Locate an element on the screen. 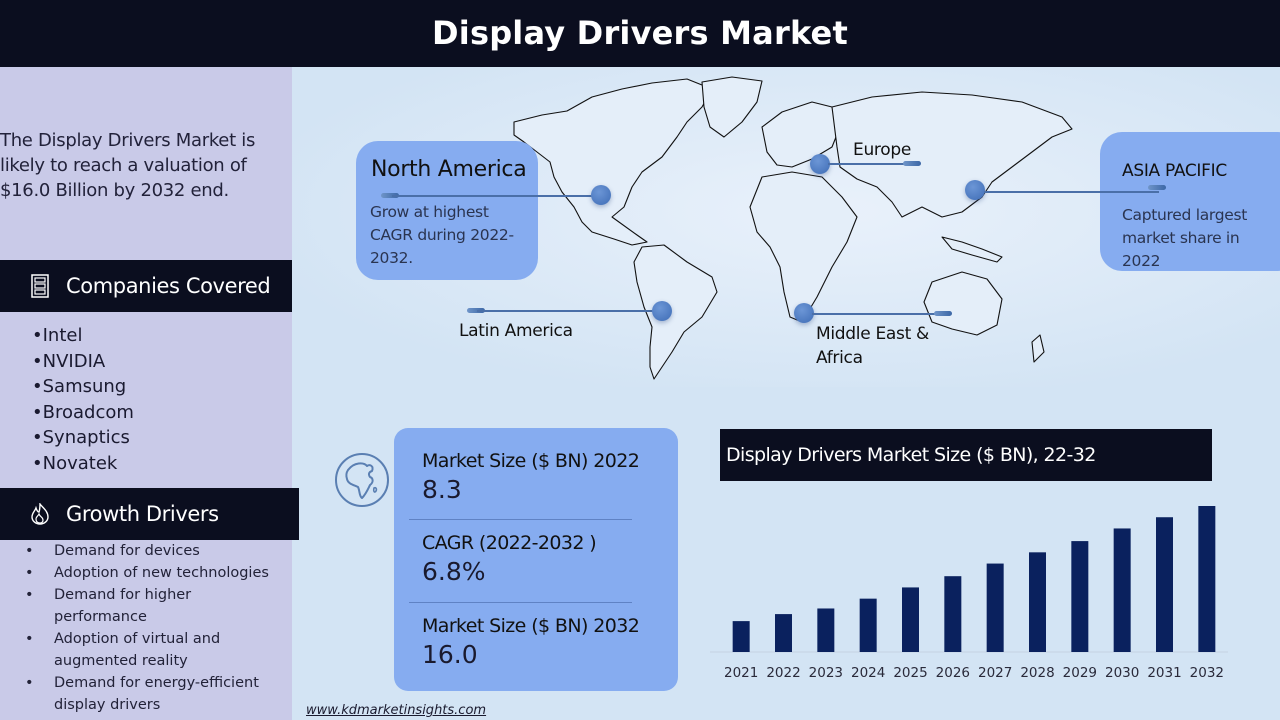 This screenshot has width=1280, height=720. asia-pacific-connector is located at coordinates (1071, 192).